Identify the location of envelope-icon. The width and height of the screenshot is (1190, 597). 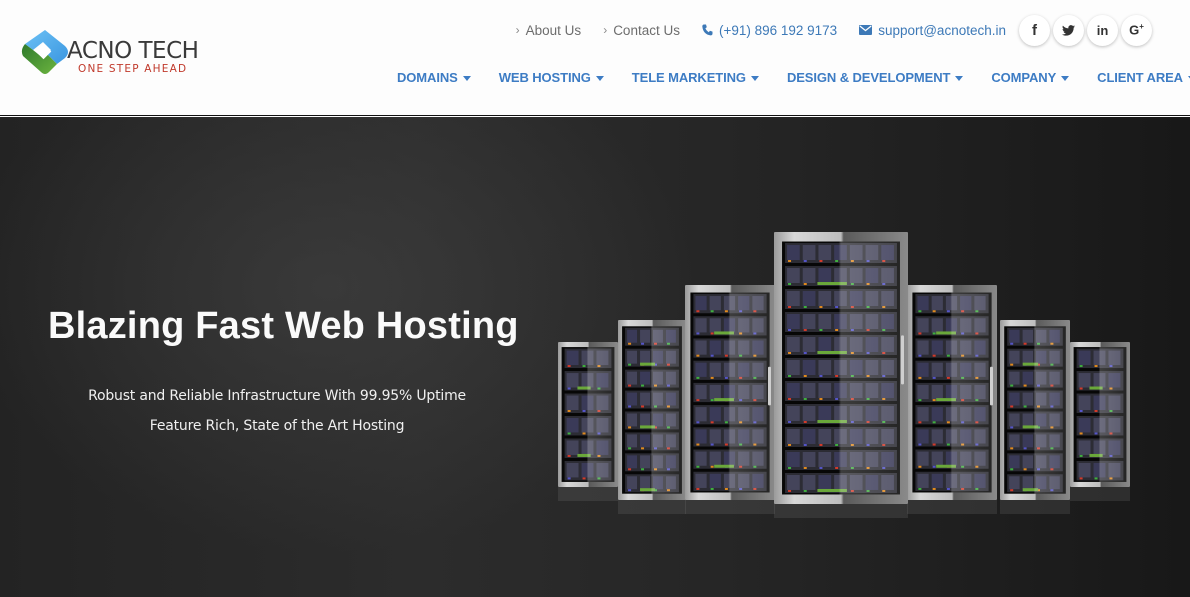
(866, 30).